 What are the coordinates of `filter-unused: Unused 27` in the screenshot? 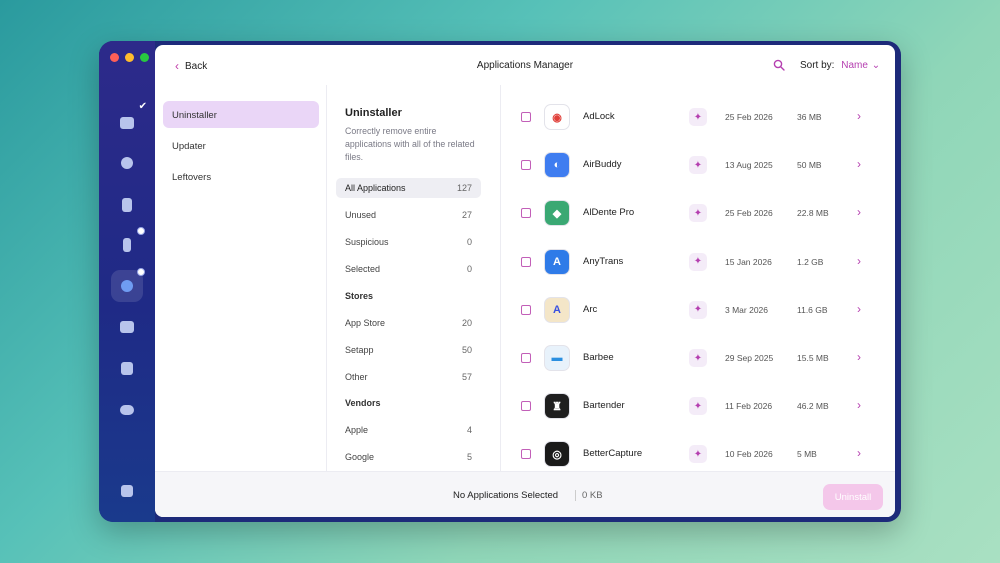 It's located at (408, 215).